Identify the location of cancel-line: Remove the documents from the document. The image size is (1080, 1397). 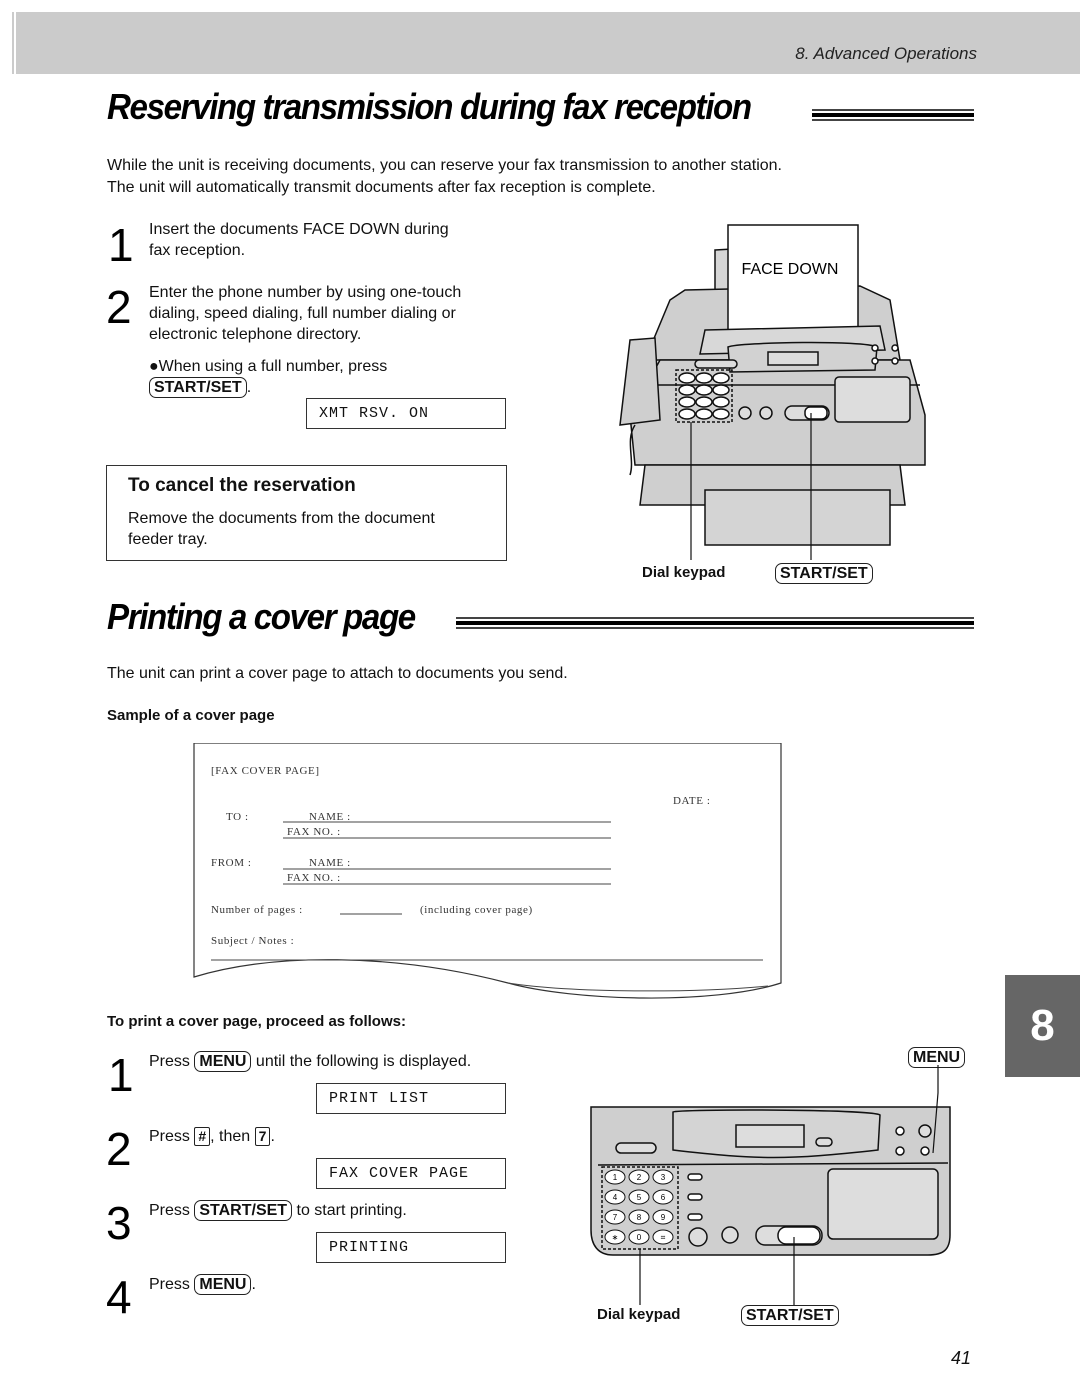
(281, 518).